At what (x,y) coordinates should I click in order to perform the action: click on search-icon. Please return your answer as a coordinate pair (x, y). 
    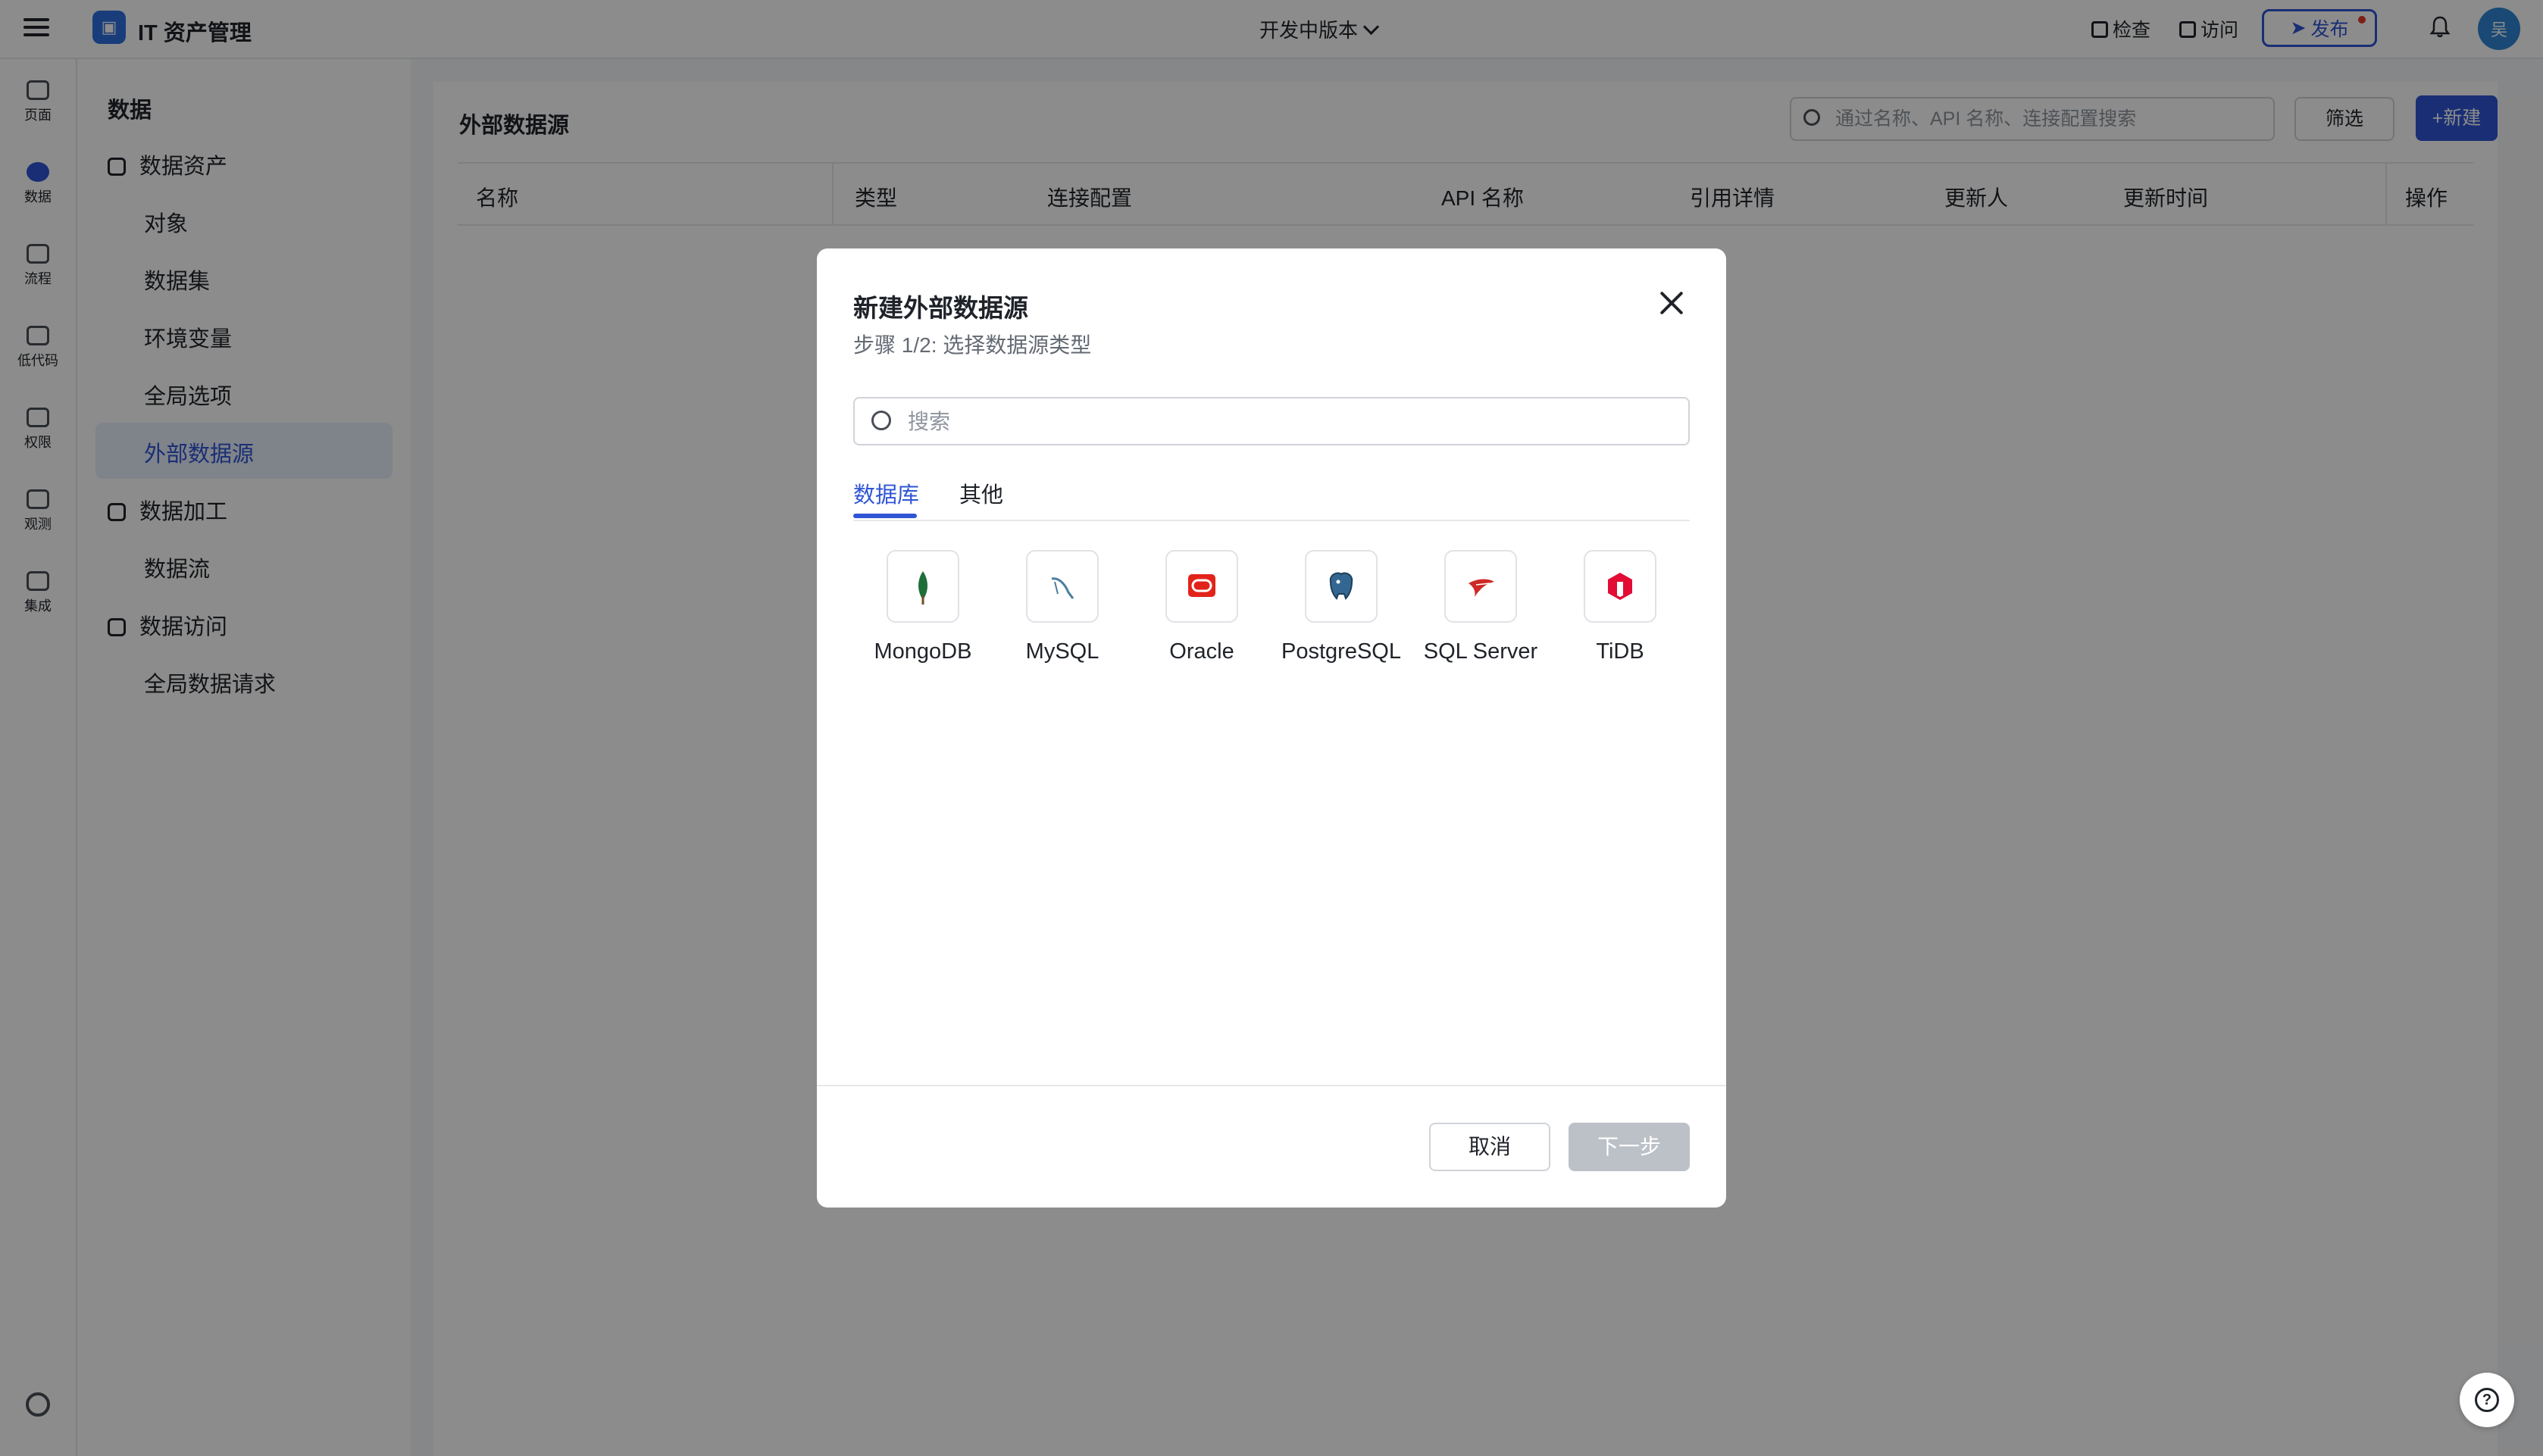
    Looking at the image, I should click on (881, 421).